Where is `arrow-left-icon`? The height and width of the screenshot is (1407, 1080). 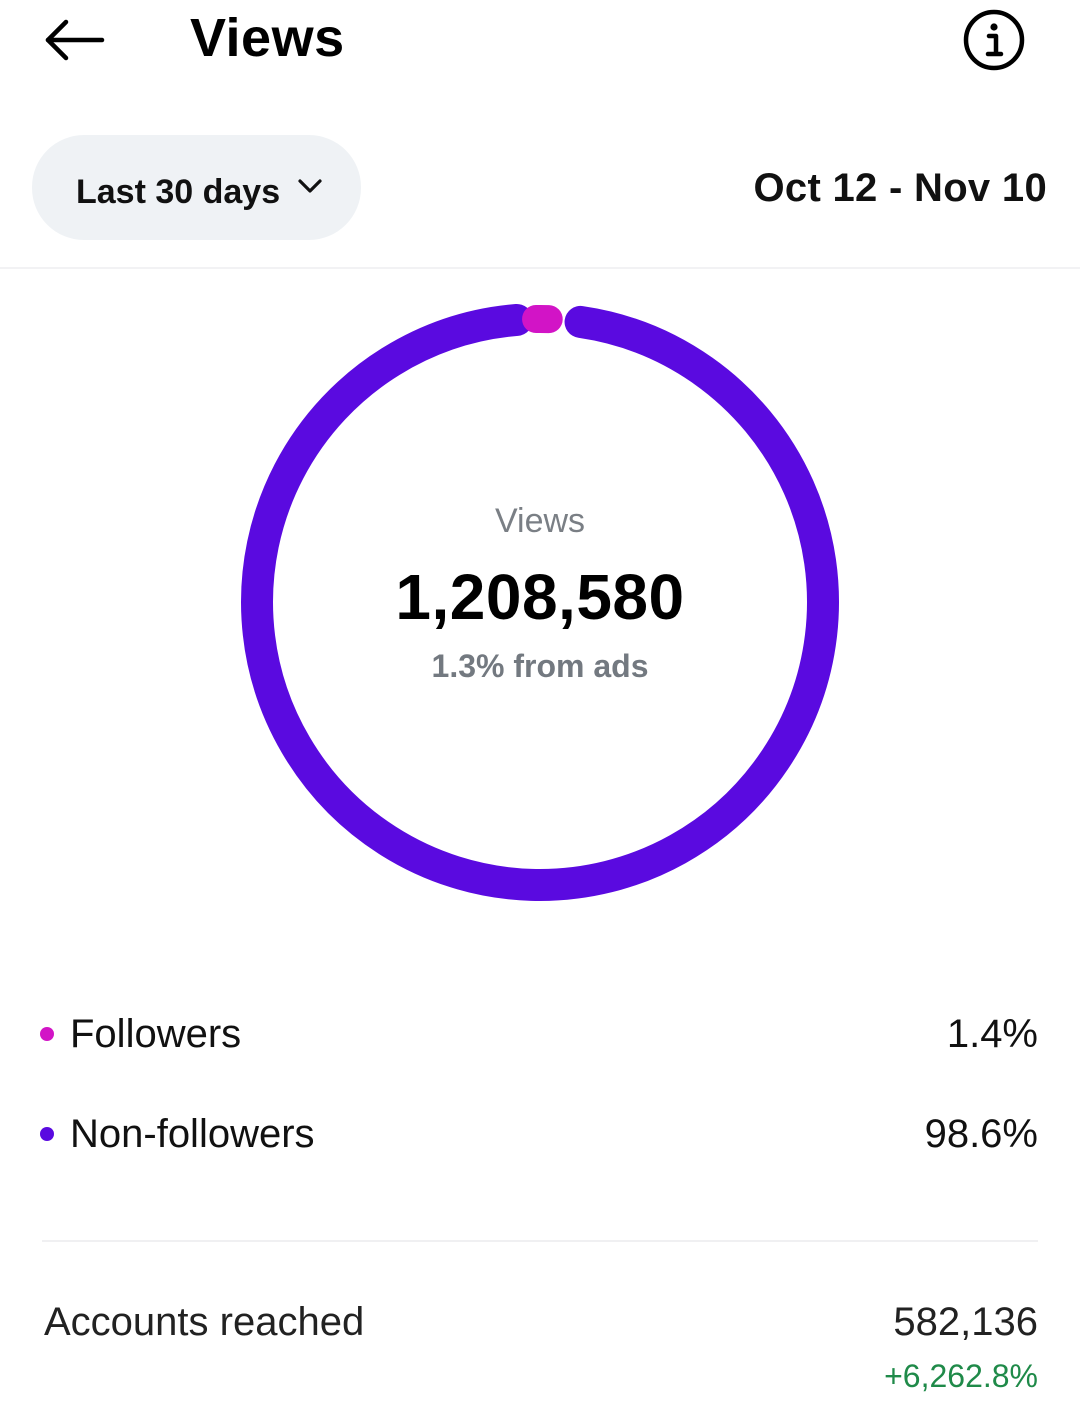
arrow-left-icon is located at coordinates (75, 40).